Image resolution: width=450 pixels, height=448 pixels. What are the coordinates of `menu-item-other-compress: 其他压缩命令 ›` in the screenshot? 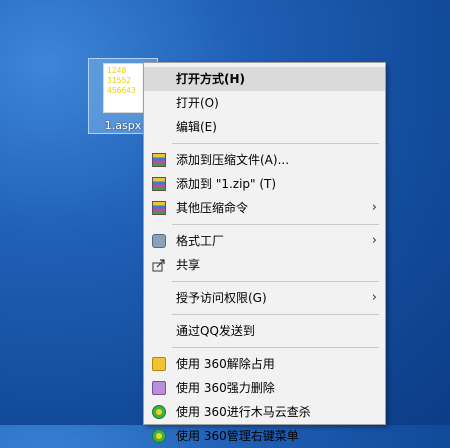 It's located at (264, 208).